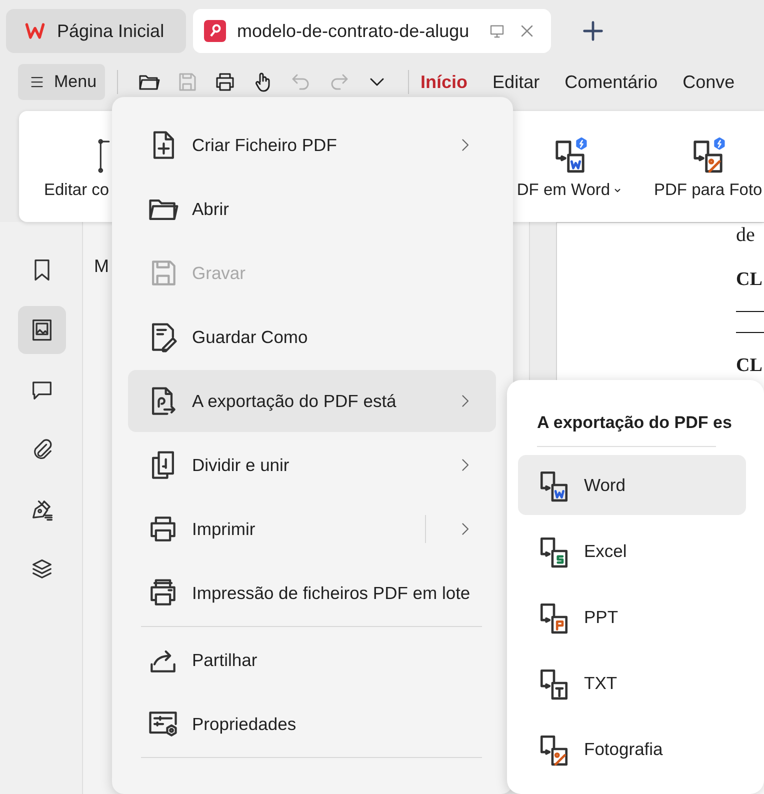  Describe the element at coordinates (746, 235) in the screenshot. I see `document-text: de` at that location.